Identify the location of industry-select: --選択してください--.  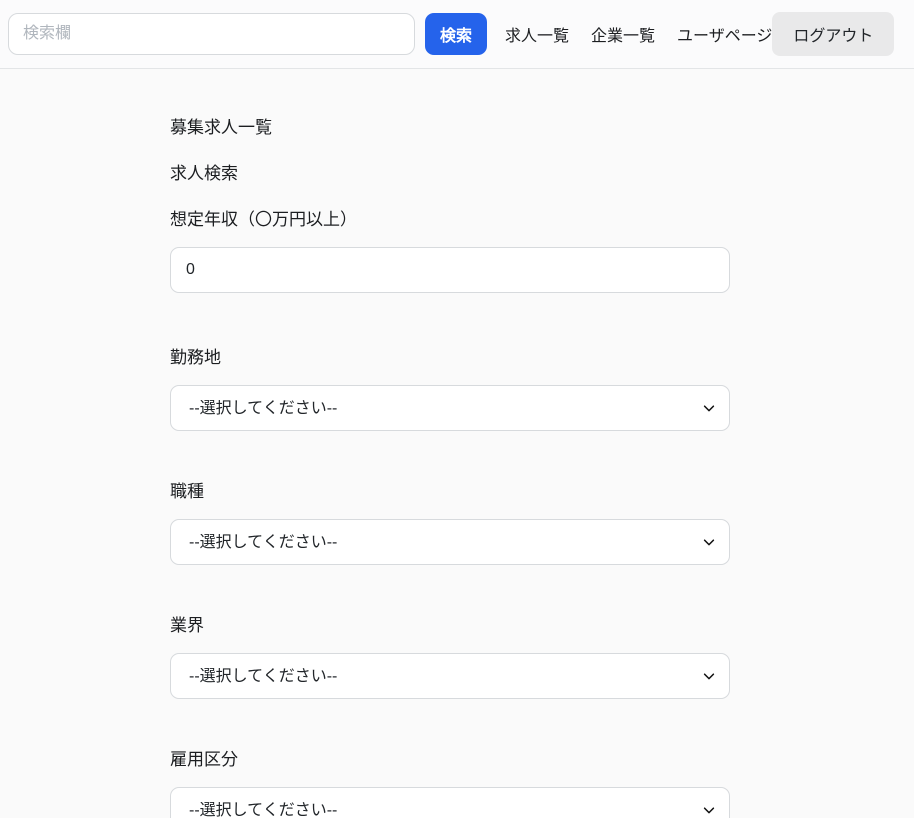
(450, 676).